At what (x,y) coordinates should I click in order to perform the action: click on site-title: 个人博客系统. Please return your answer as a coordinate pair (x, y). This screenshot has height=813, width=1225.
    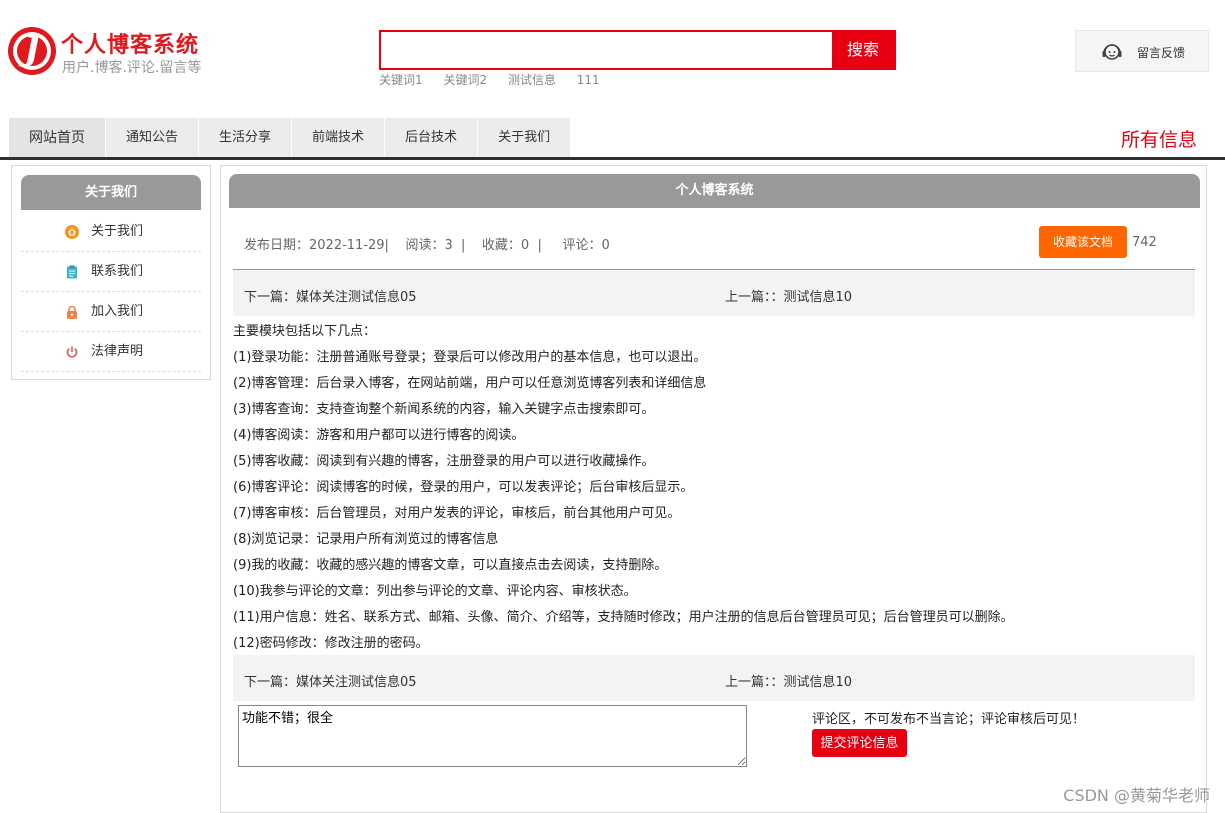
    Looking at the image, I should click on (130, 45).